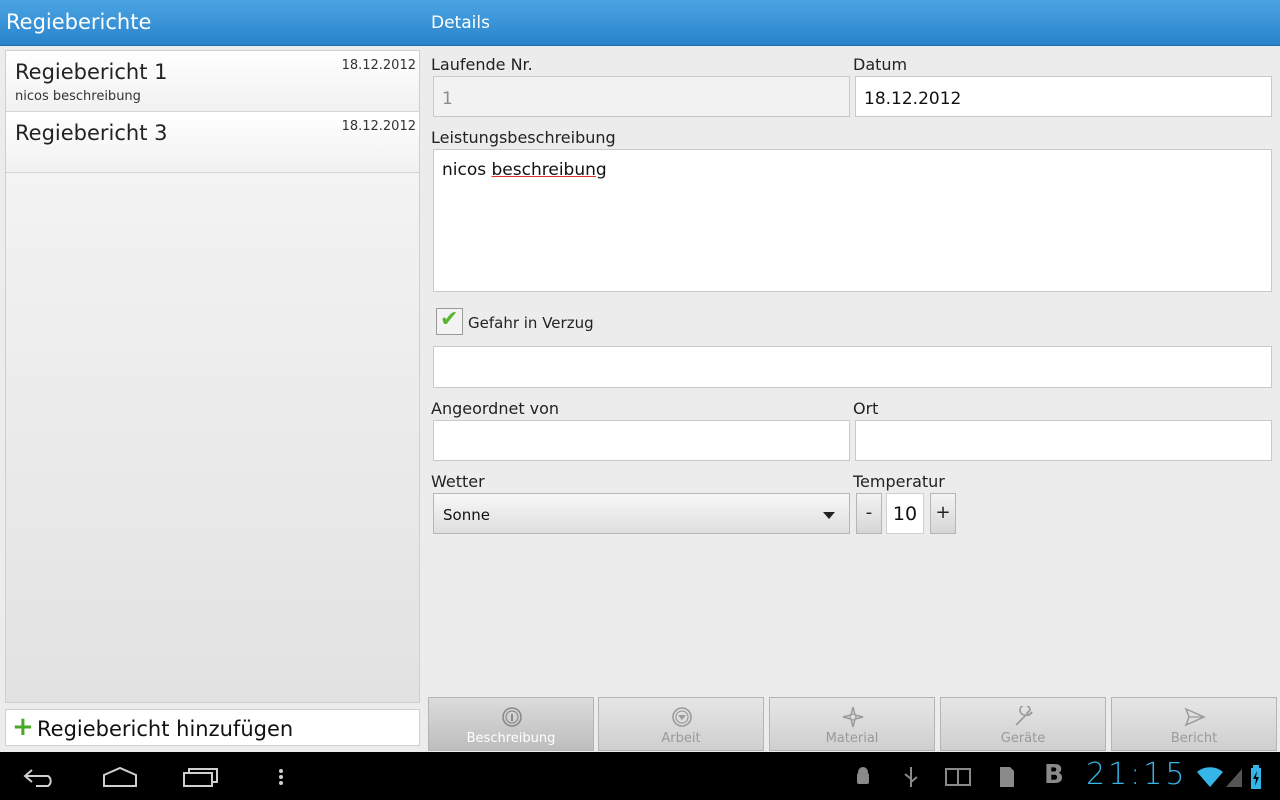  Describe the element at coordinates (869, 513) in the screenshot. I see `temp-minus-button: -` at that location.